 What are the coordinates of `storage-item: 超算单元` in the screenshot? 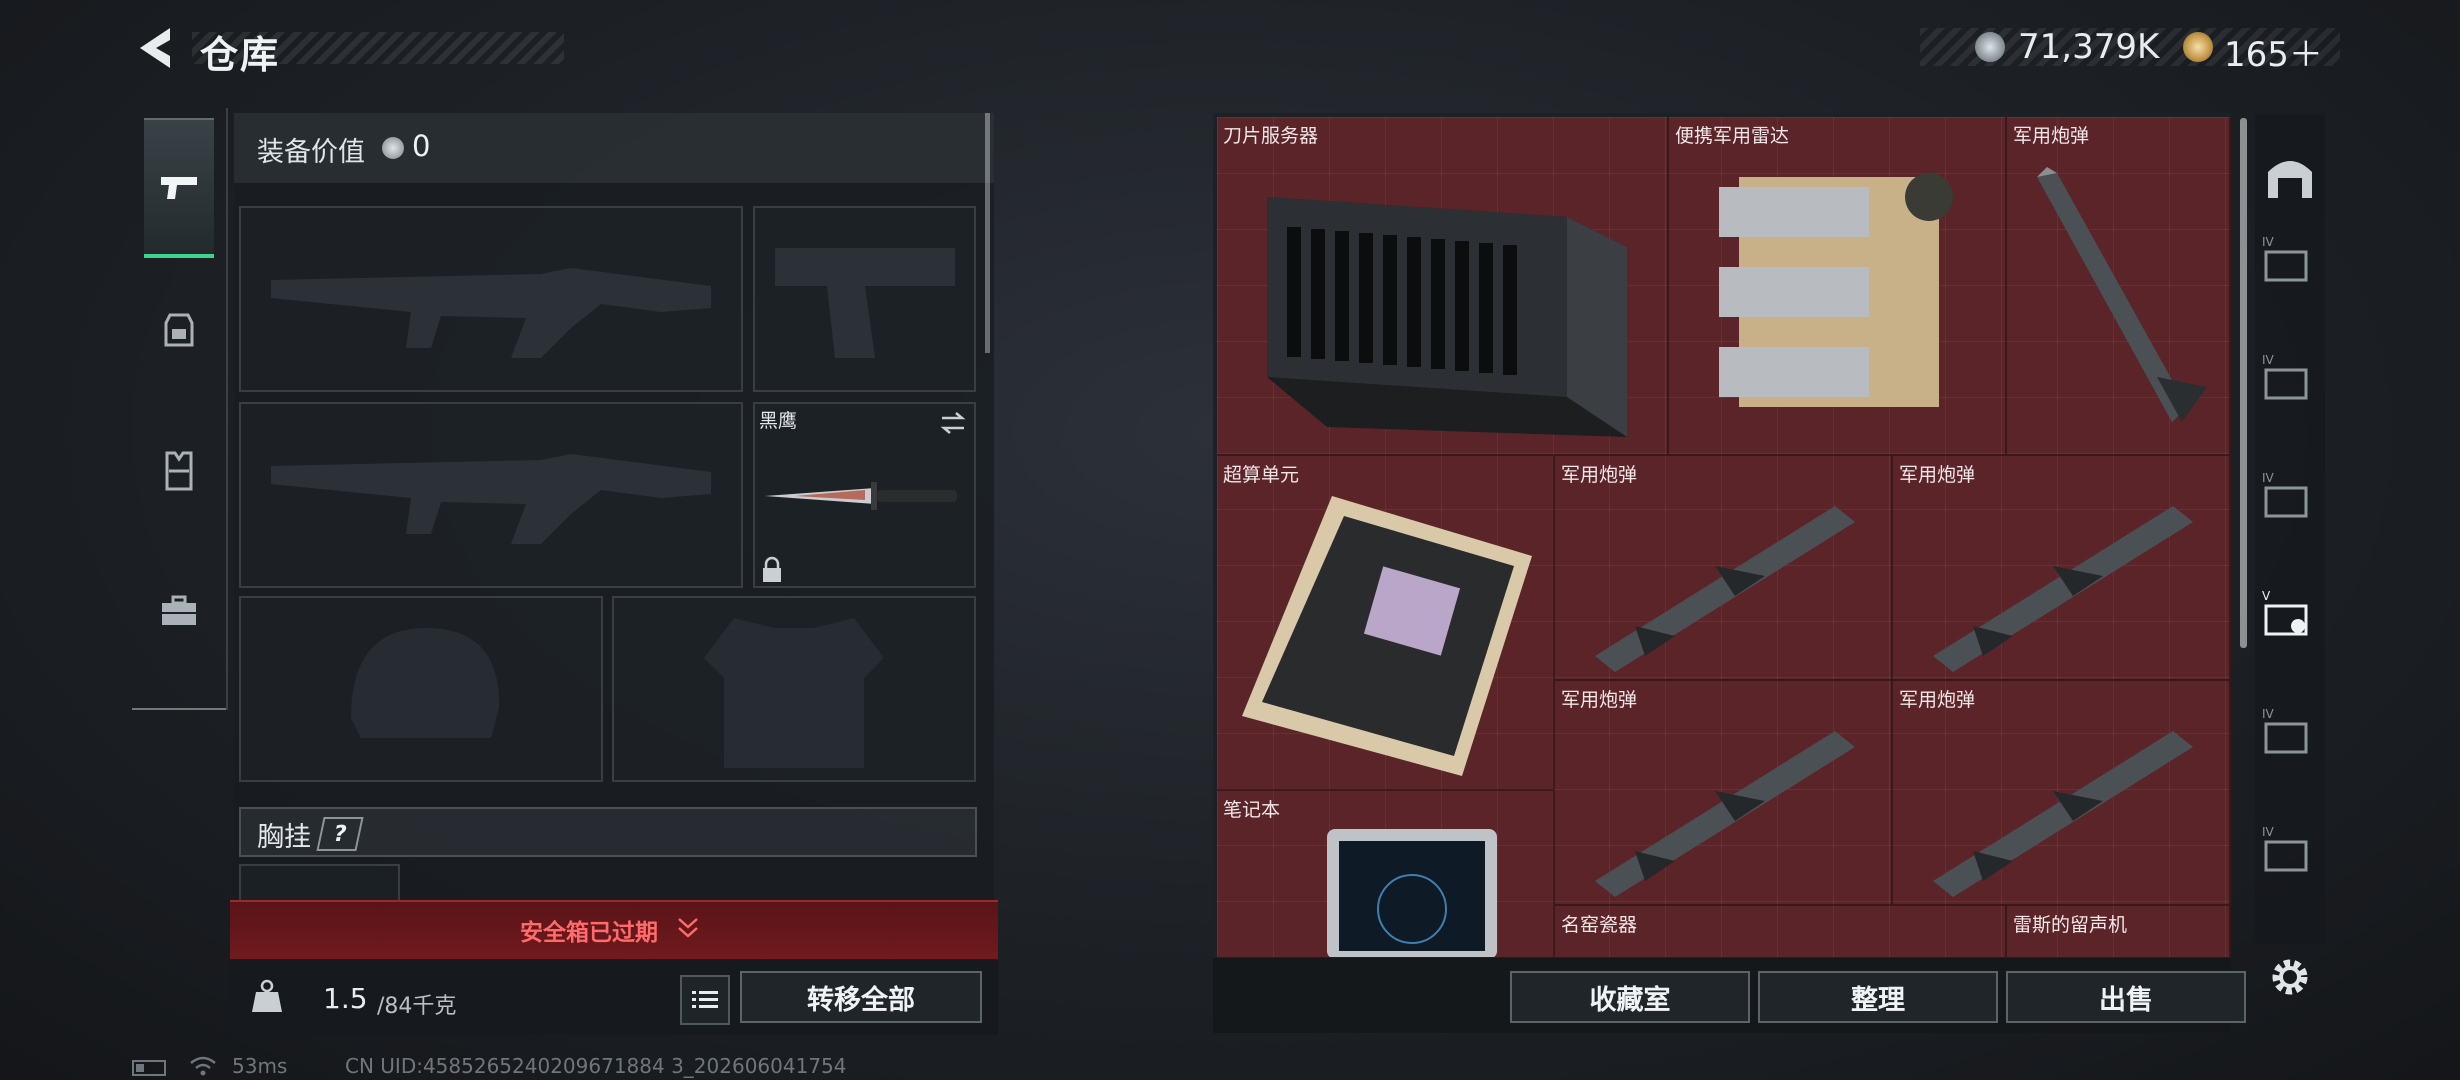 It's located at (1386, 623).